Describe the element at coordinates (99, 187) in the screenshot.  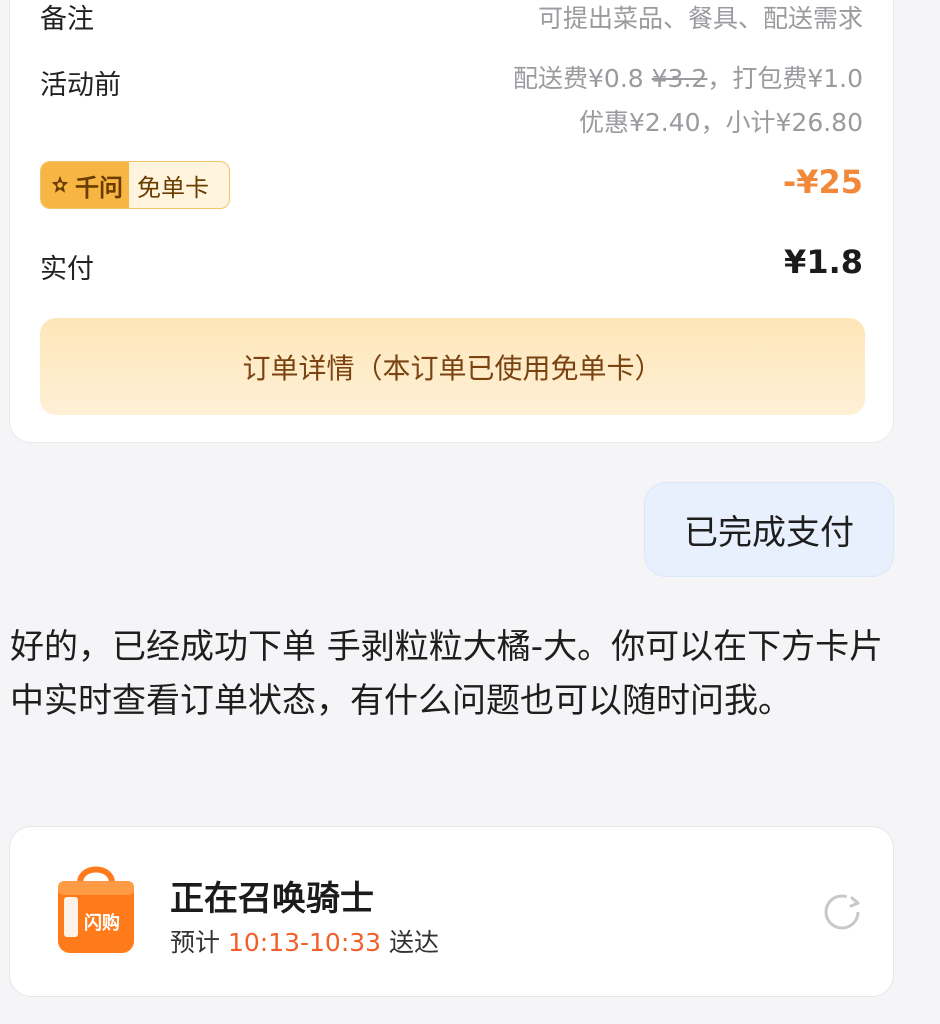
I see `badge-brand-label: 千问` at that location.